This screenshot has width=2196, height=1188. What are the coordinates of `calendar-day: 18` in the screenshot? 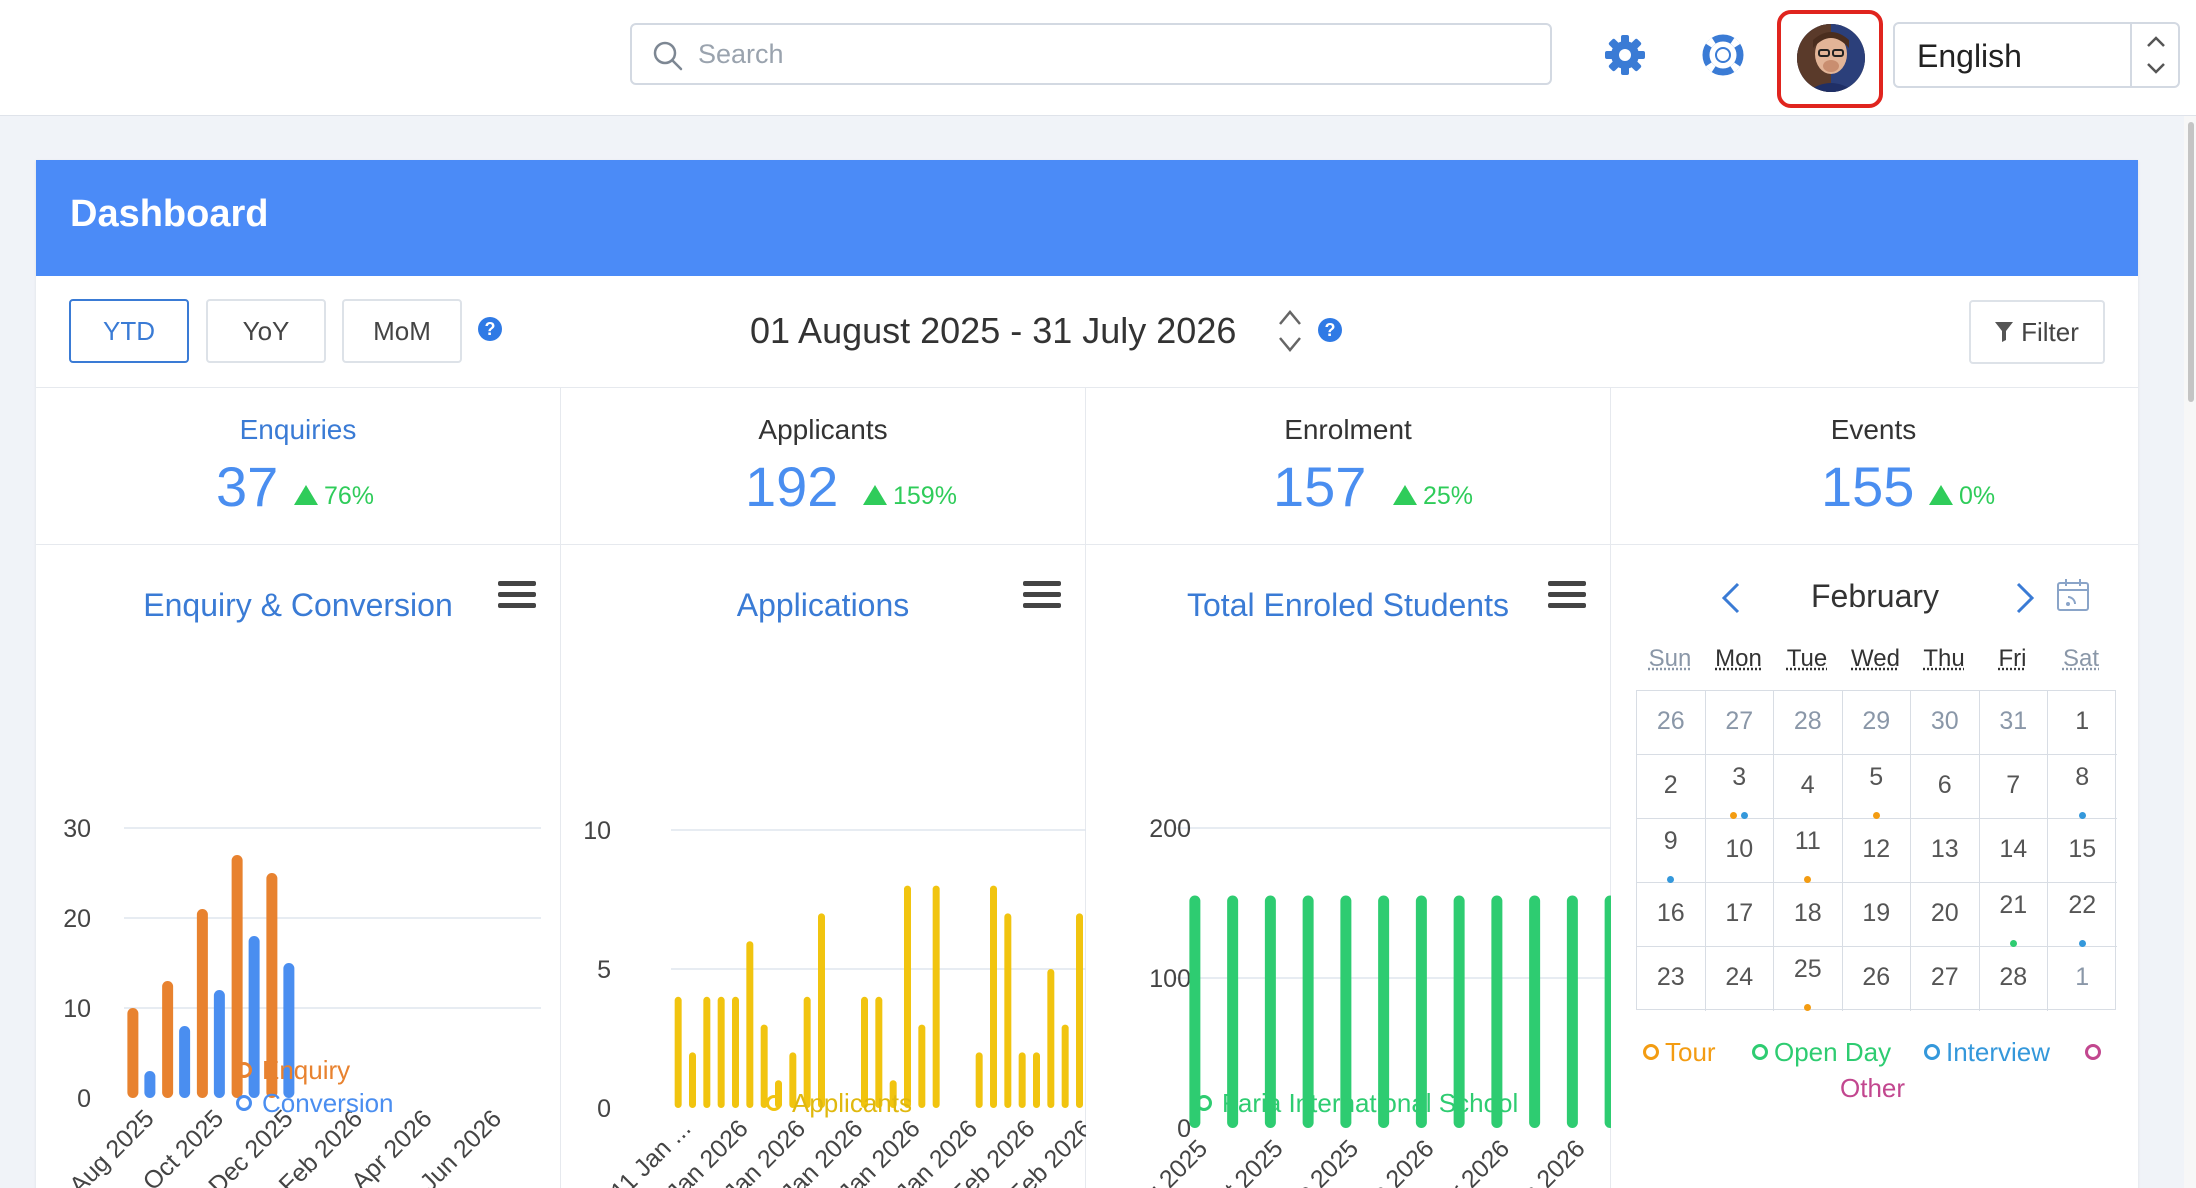 It's located at (1808, 915).